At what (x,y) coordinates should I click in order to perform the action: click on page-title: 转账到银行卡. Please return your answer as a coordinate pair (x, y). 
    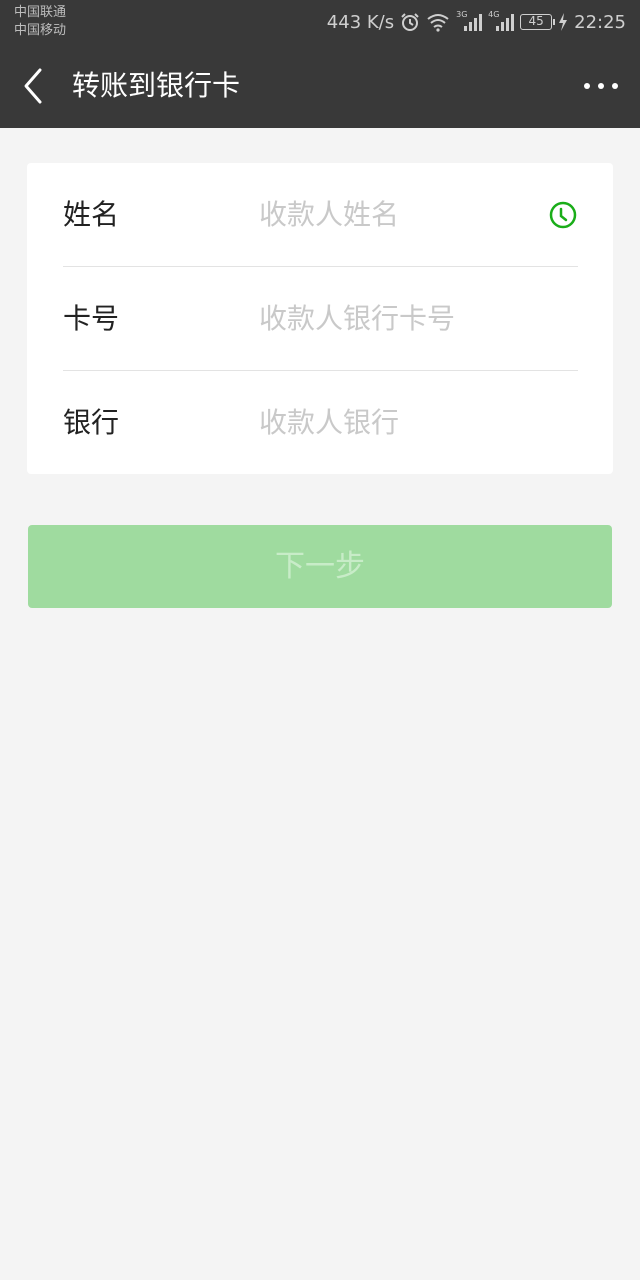
    Looking at the image, I should click on (156, 85).